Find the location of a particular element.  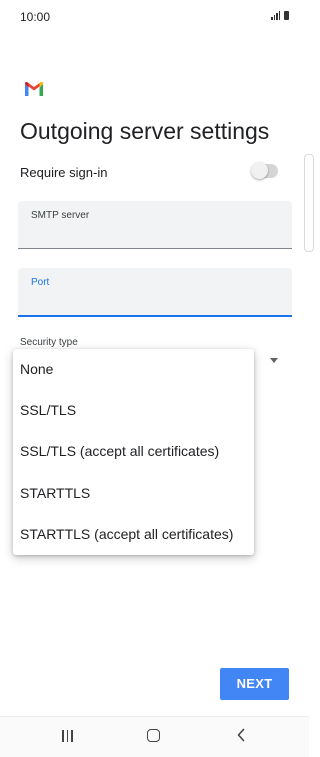

recents-icon is located at coordinates (67, 736).